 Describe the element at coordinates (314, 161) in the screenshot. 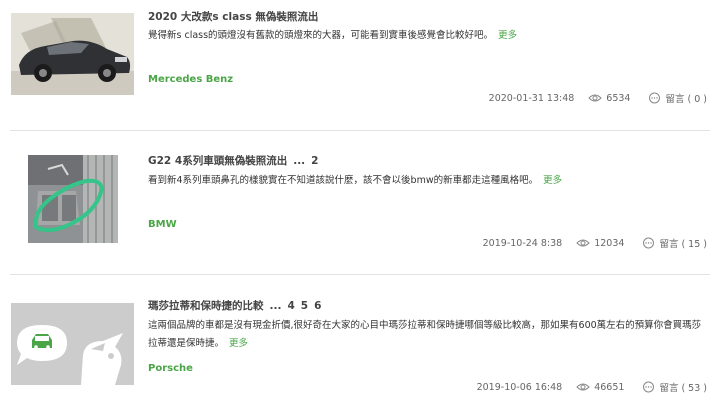

I see `page-link: 2` at that location.